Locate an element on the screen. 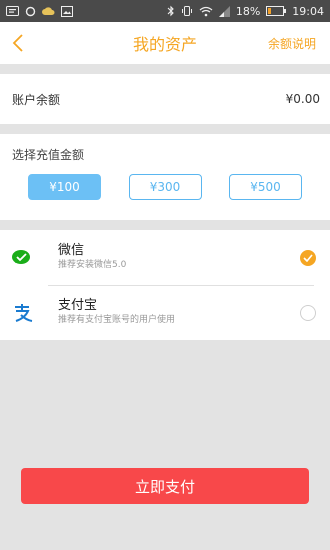 This screenshot has width=330, height=550. status-right: 18% 19:04 is located at coordinates (245, 11).